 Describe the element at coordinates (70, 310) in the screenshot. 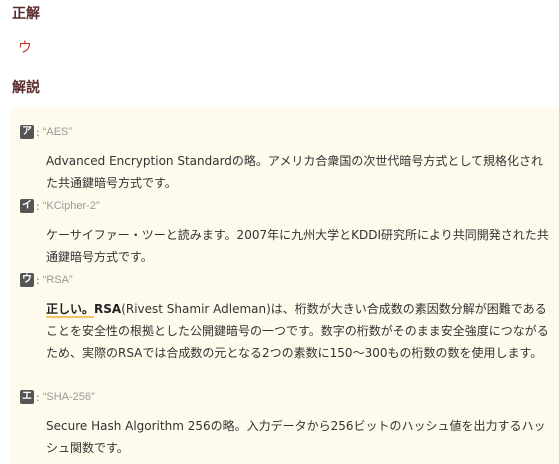

I see `correct-label: 正しい。` at that location.